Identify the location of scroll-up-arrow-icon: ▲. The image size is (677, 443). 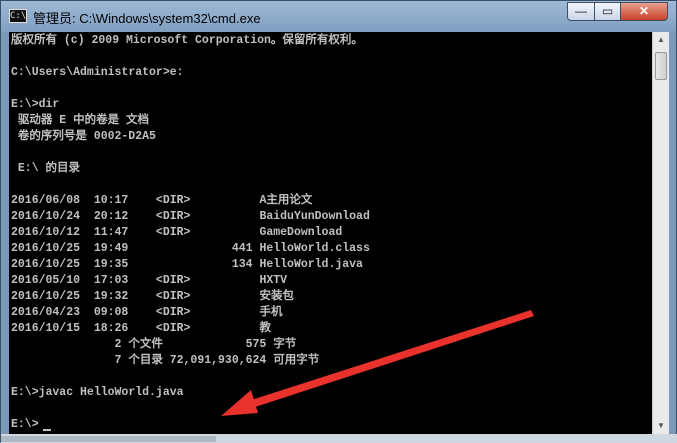
(661, 40).